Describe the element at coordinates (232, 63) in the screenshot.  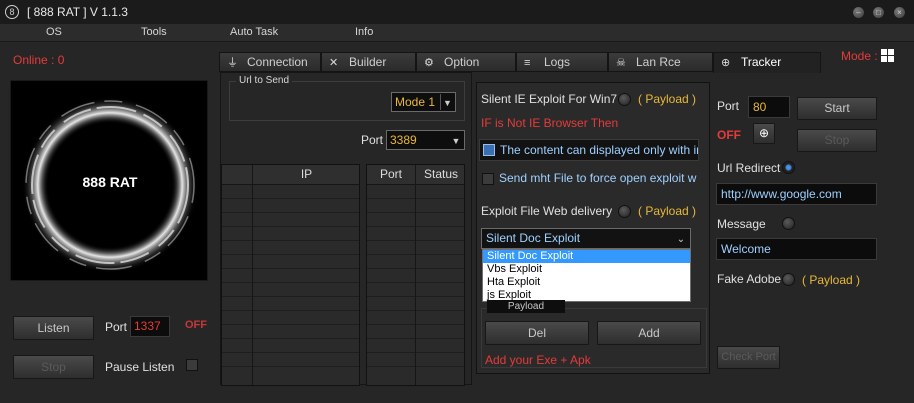
I see `plug-icon: ⏚` at that location.